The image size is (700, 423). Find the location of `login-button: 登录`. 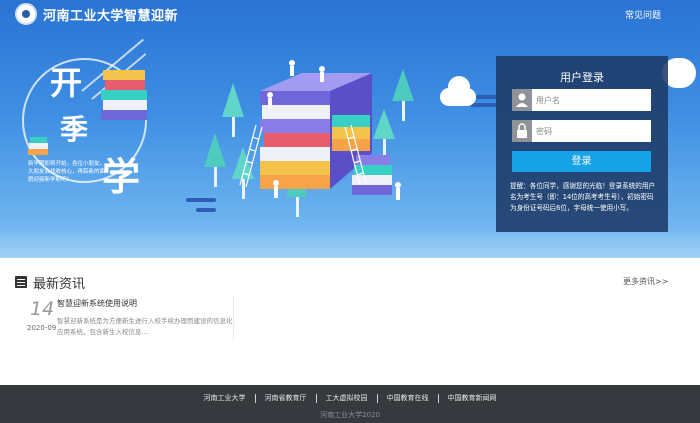

login-button: 登录 is located at coordinates (581, 161).